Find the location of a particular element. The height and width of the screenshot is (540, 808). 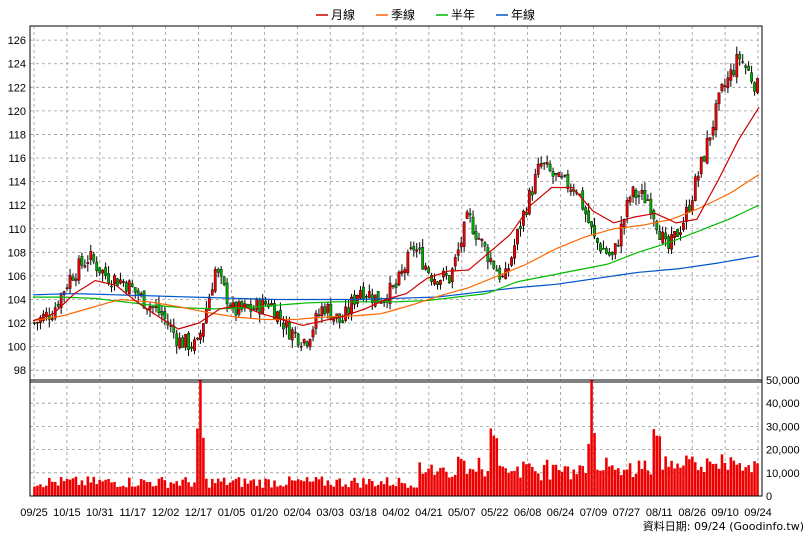

date-tick-label: 03/18 is located at coordinates (363, 513).